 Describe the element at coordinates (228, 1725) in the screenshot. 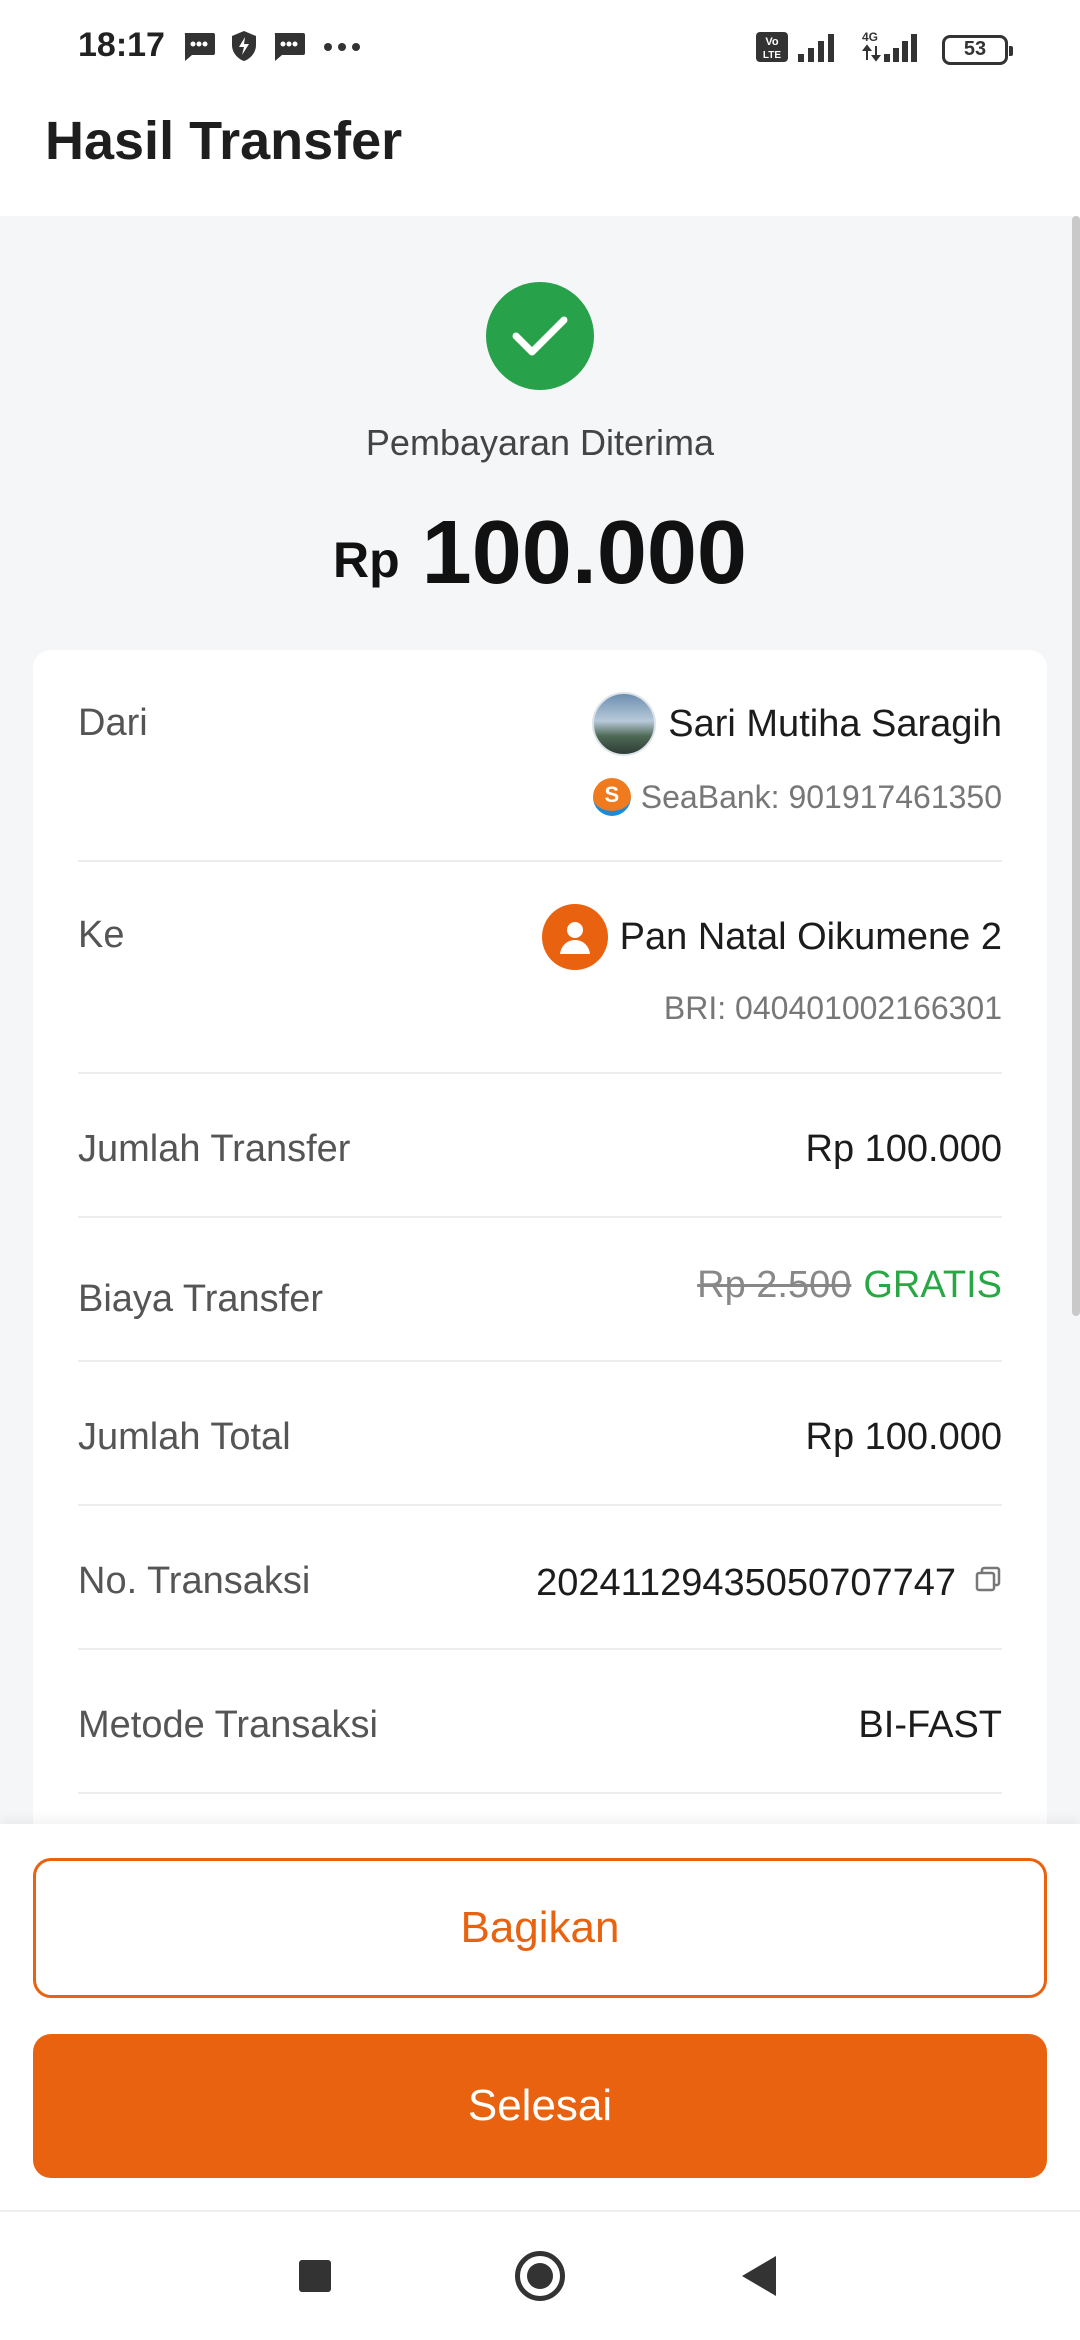

I see `transaction-method-label: Metode Transaksi` at that location.